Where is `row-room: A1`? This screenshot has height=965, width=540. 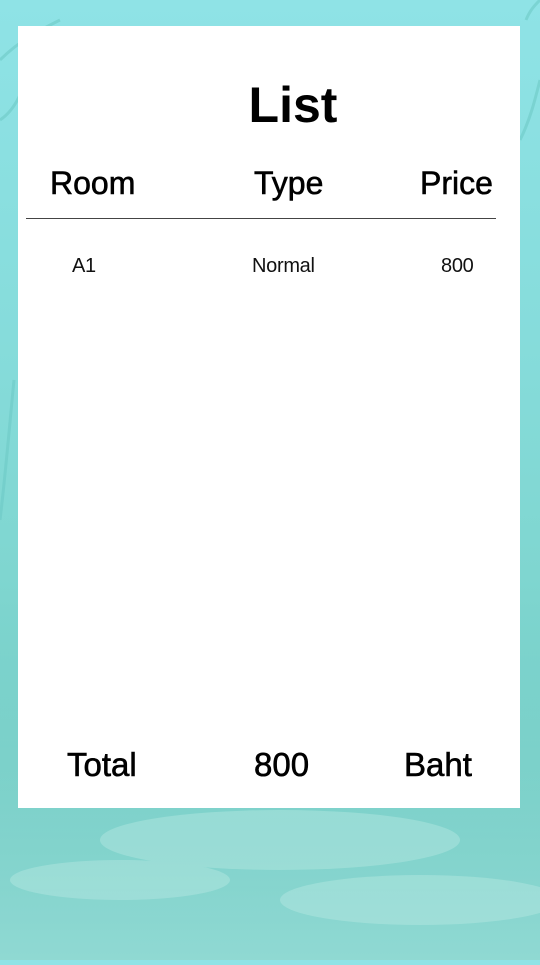 row-room: A1 is located at coordinates (84, 266).